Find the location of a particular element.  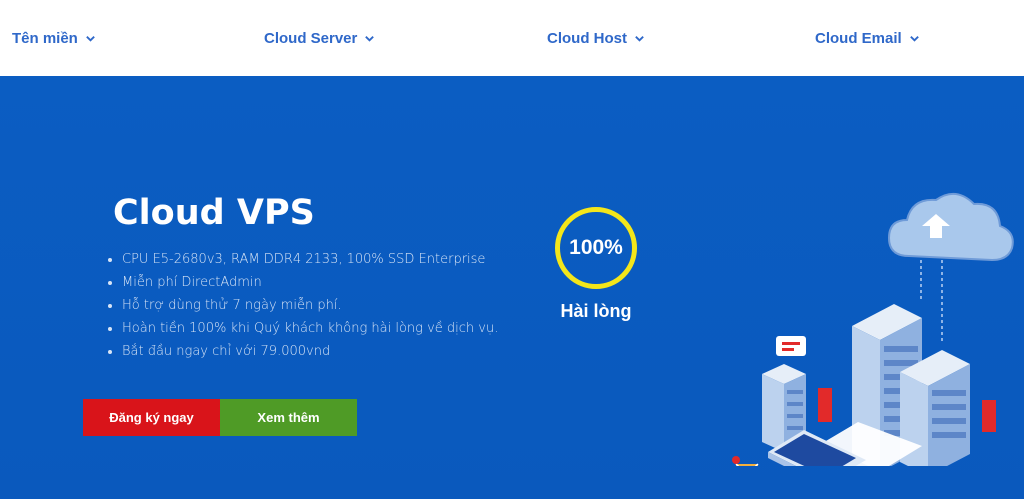

mail-icon is located at coordinates (745, 461).